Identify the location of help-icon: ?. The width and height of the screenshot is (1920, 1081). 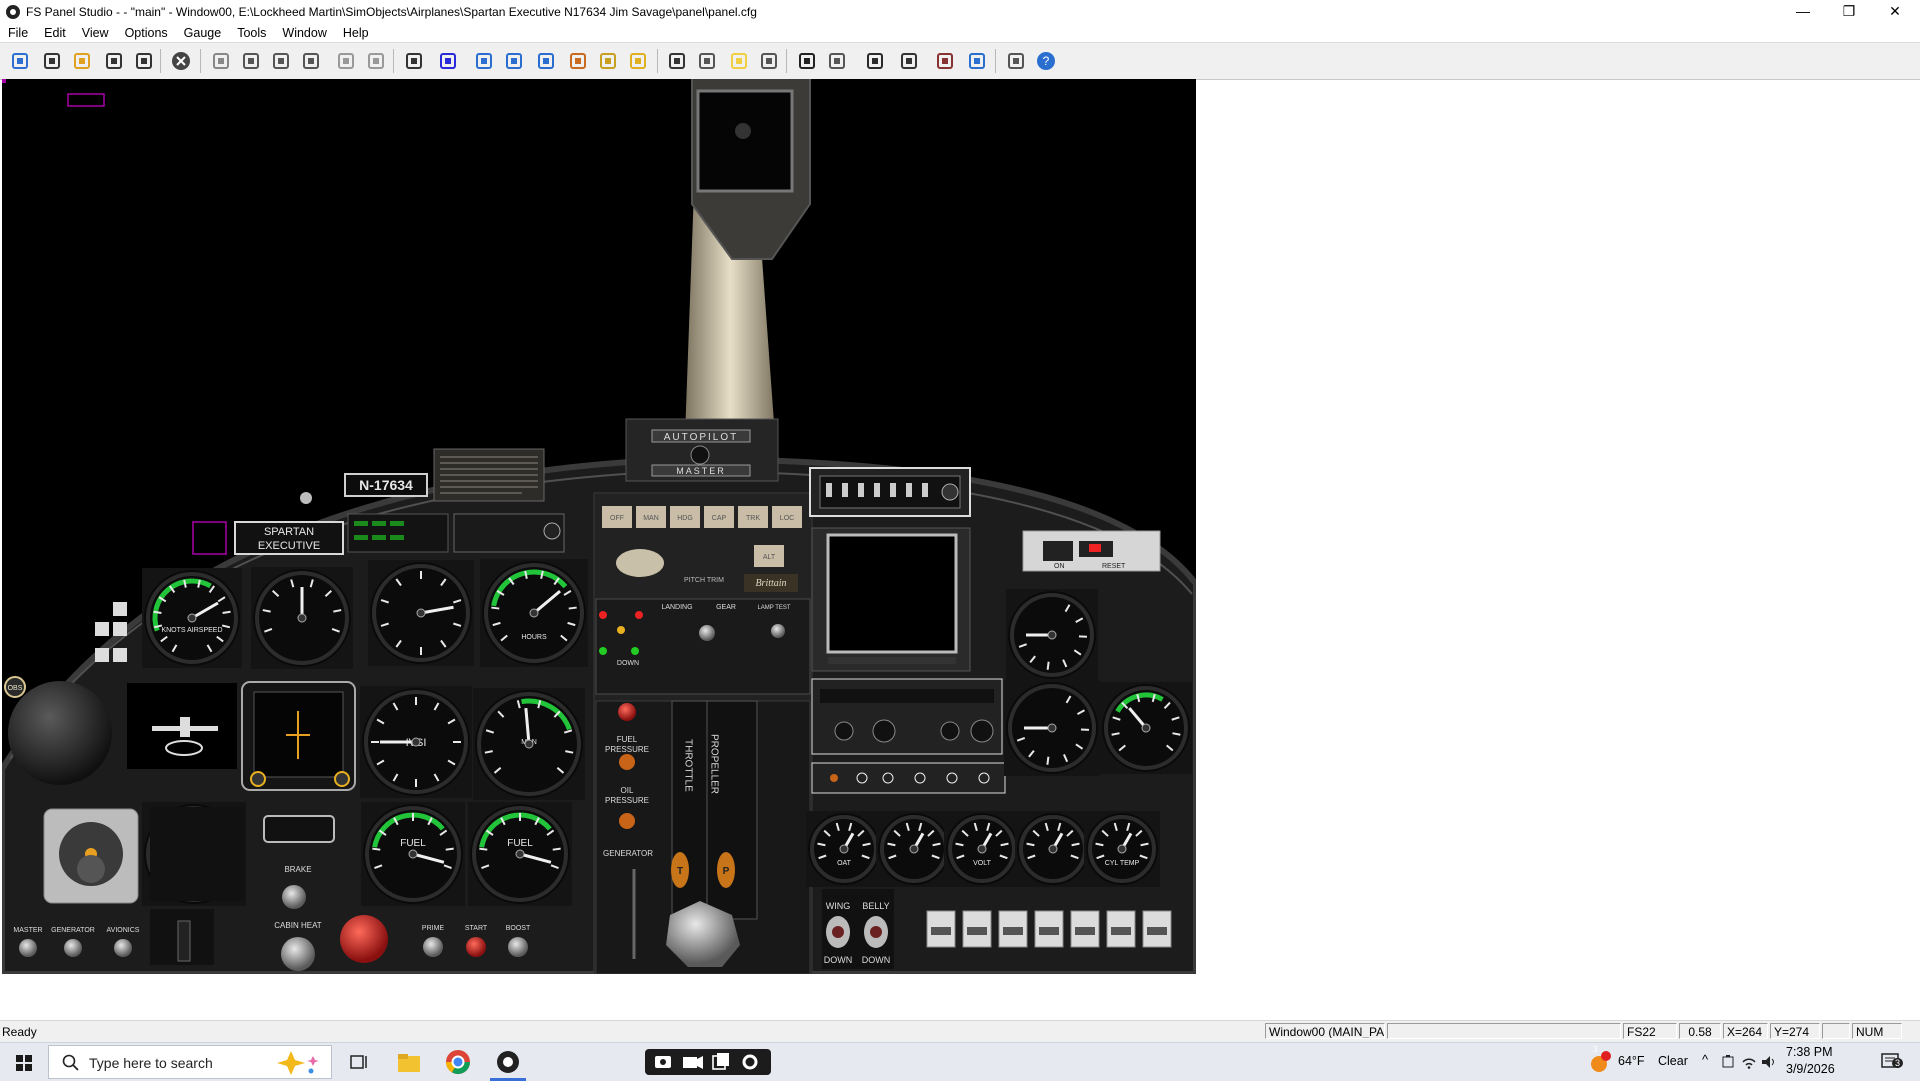
(1046, 61).